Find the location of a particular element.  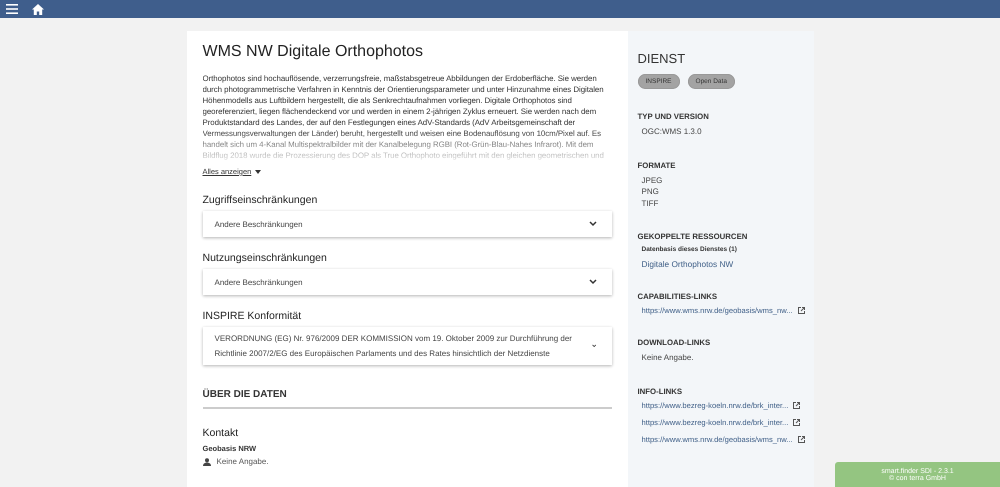

group-value: TIFF is located at coordinates (651, 203).